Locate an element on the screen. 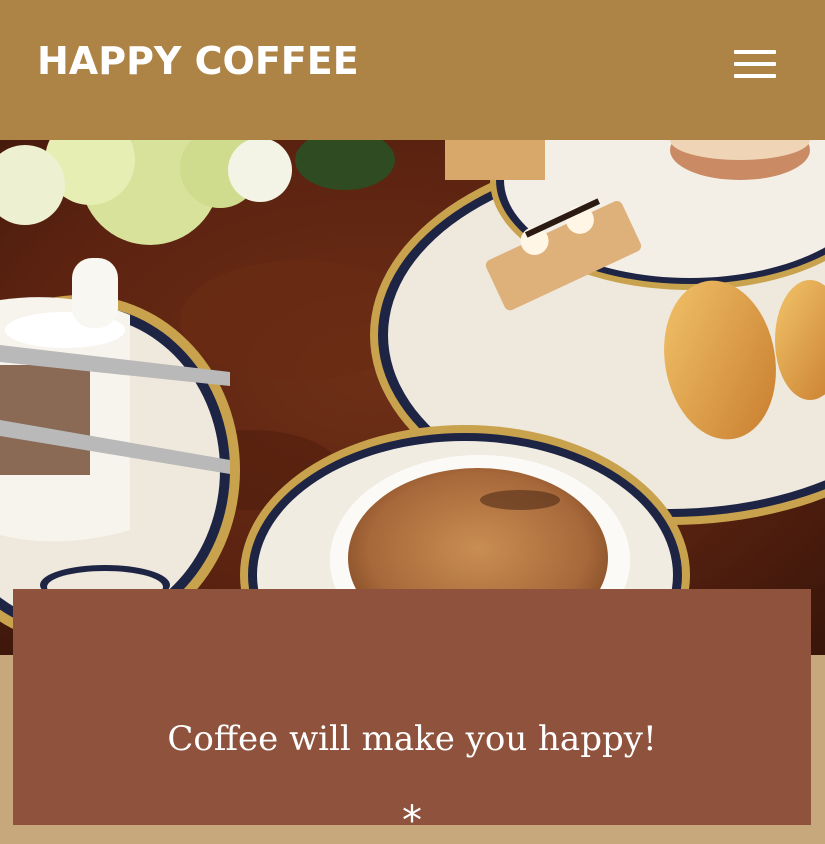 The height and width of the screenshot is (844, 825). menu-bar-bottom is located at coordinates (755, 76).